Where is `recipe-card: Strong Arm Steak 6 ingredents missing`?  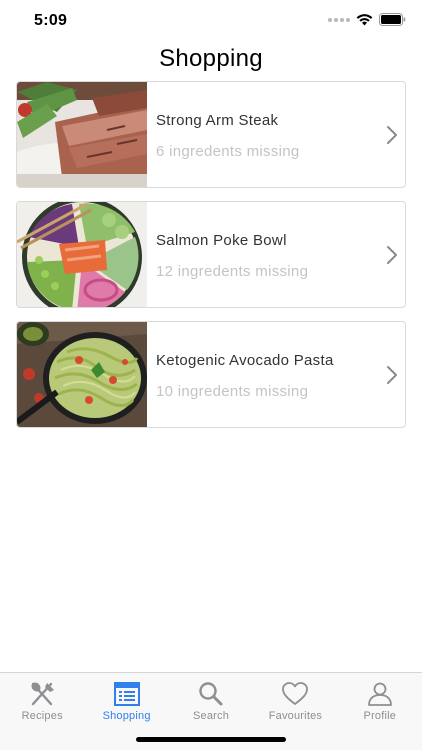 recipe-card: Strong Arm Steak 6 ingredents missing is located at coordinates (211, 134).